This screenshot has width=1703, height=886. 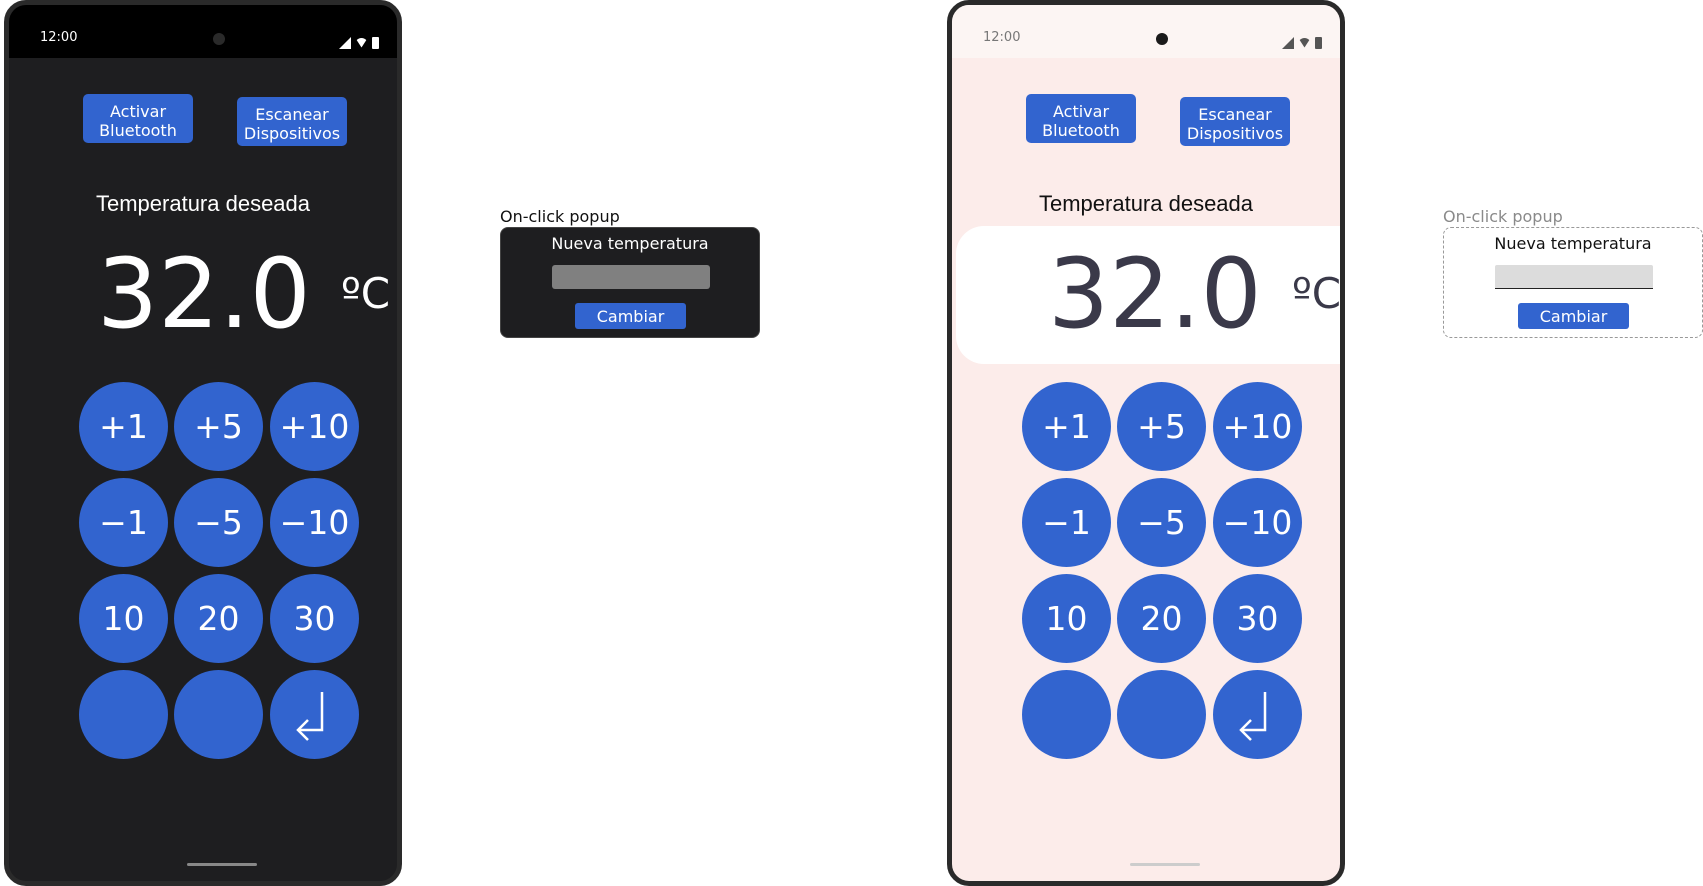 I want to click on popup-dark: Nueva temperatura Cambiar, so click(x=630, y=282).